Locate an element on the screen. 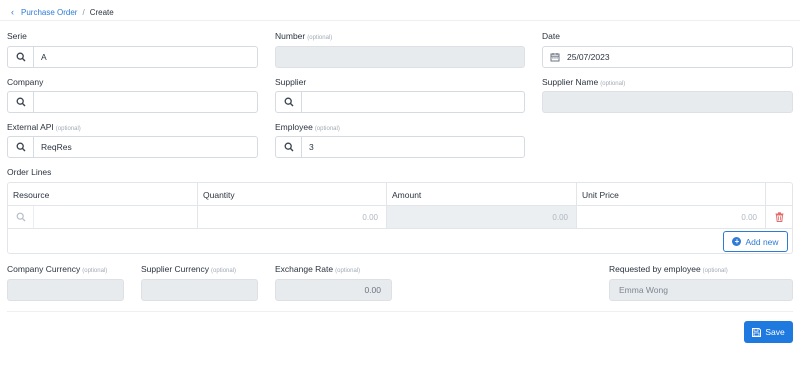  external-api-label: External API (optional) is located at coordinates (44, 127).